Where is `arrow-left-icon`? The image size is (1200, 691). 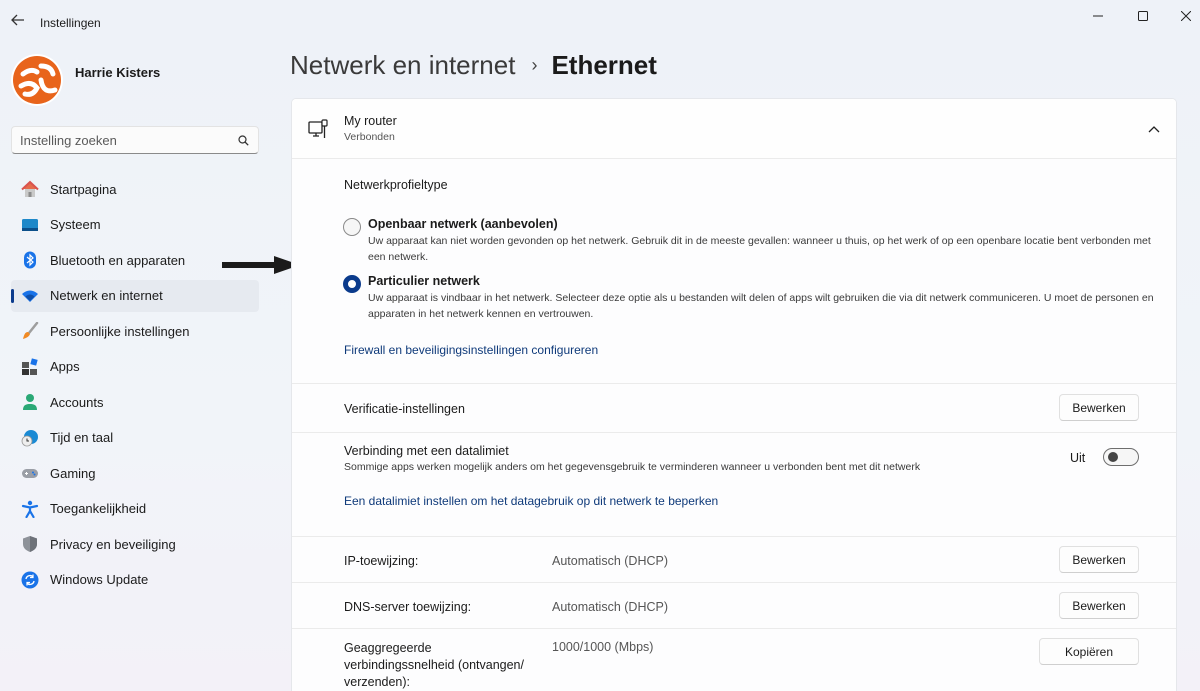 arrow-left-icon is located at coordinates (17, 20).